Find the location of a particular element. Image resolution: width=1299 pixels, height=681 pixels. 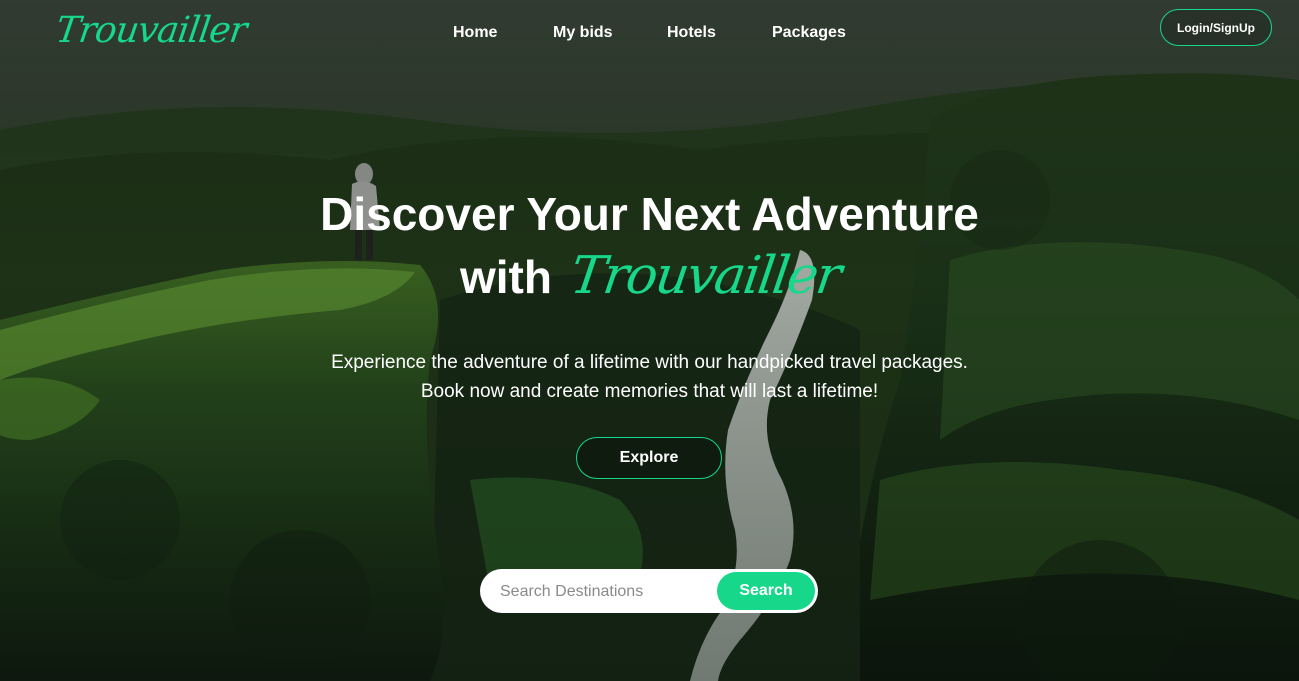

explore-button: Explore is located at coordinates (649, 458).